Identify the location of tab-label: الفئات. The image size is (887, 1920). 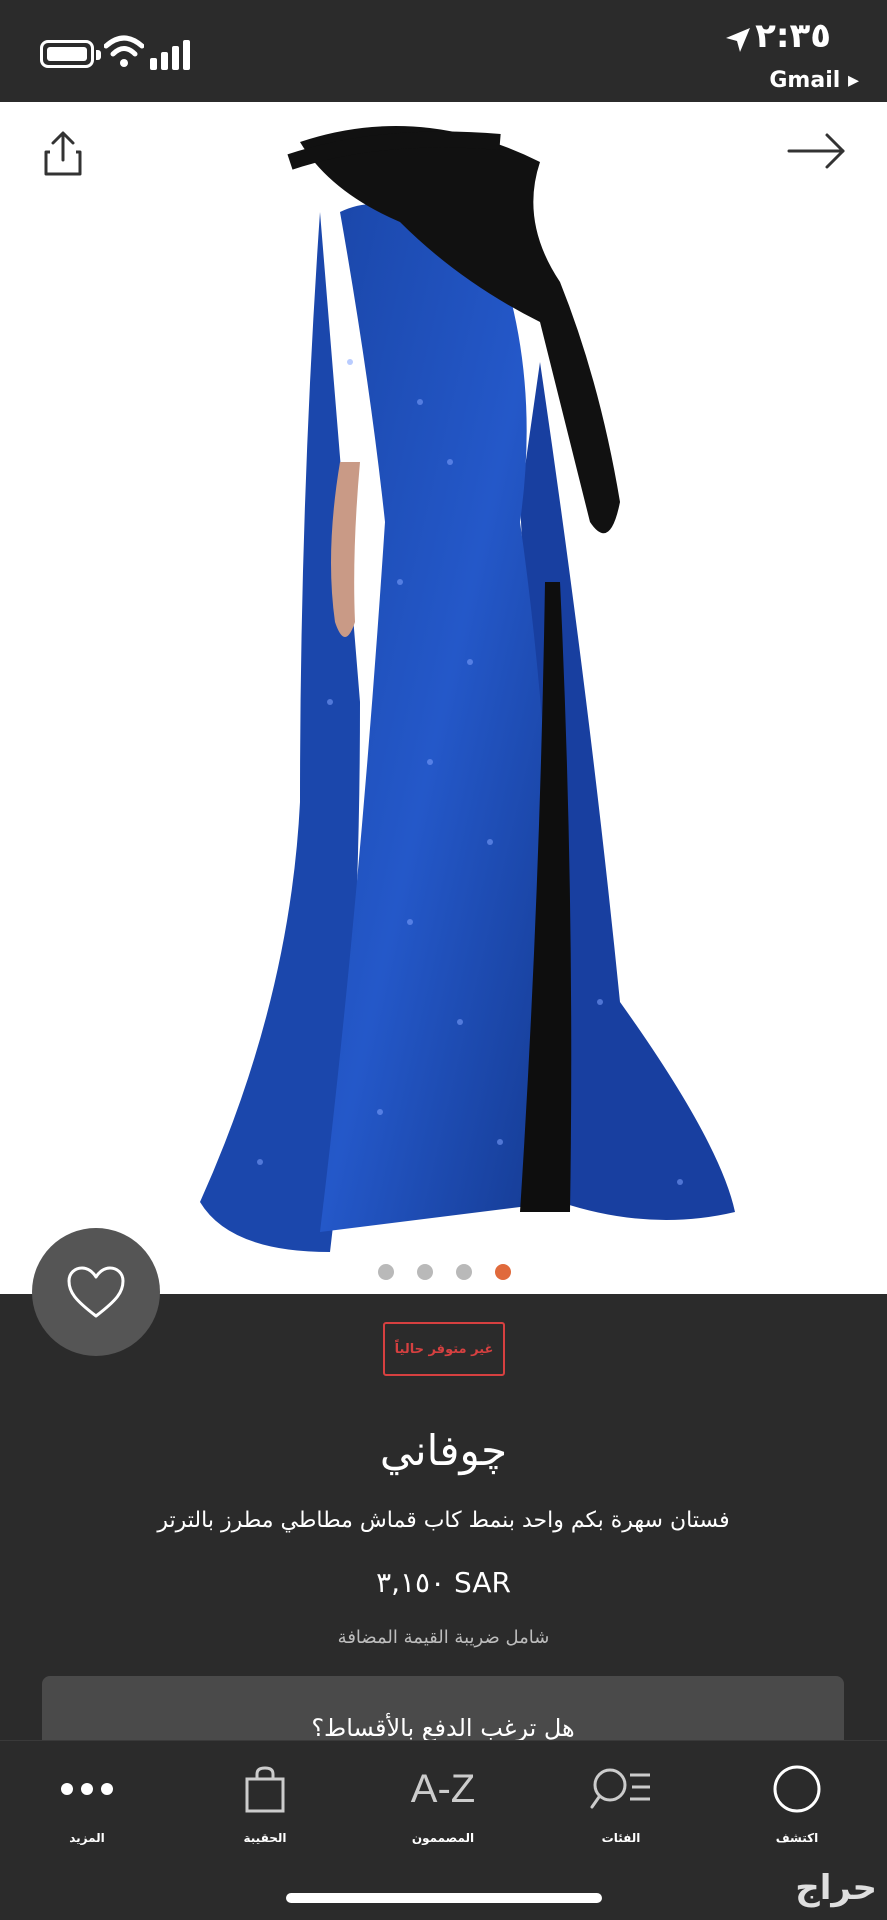
(621, 1838).